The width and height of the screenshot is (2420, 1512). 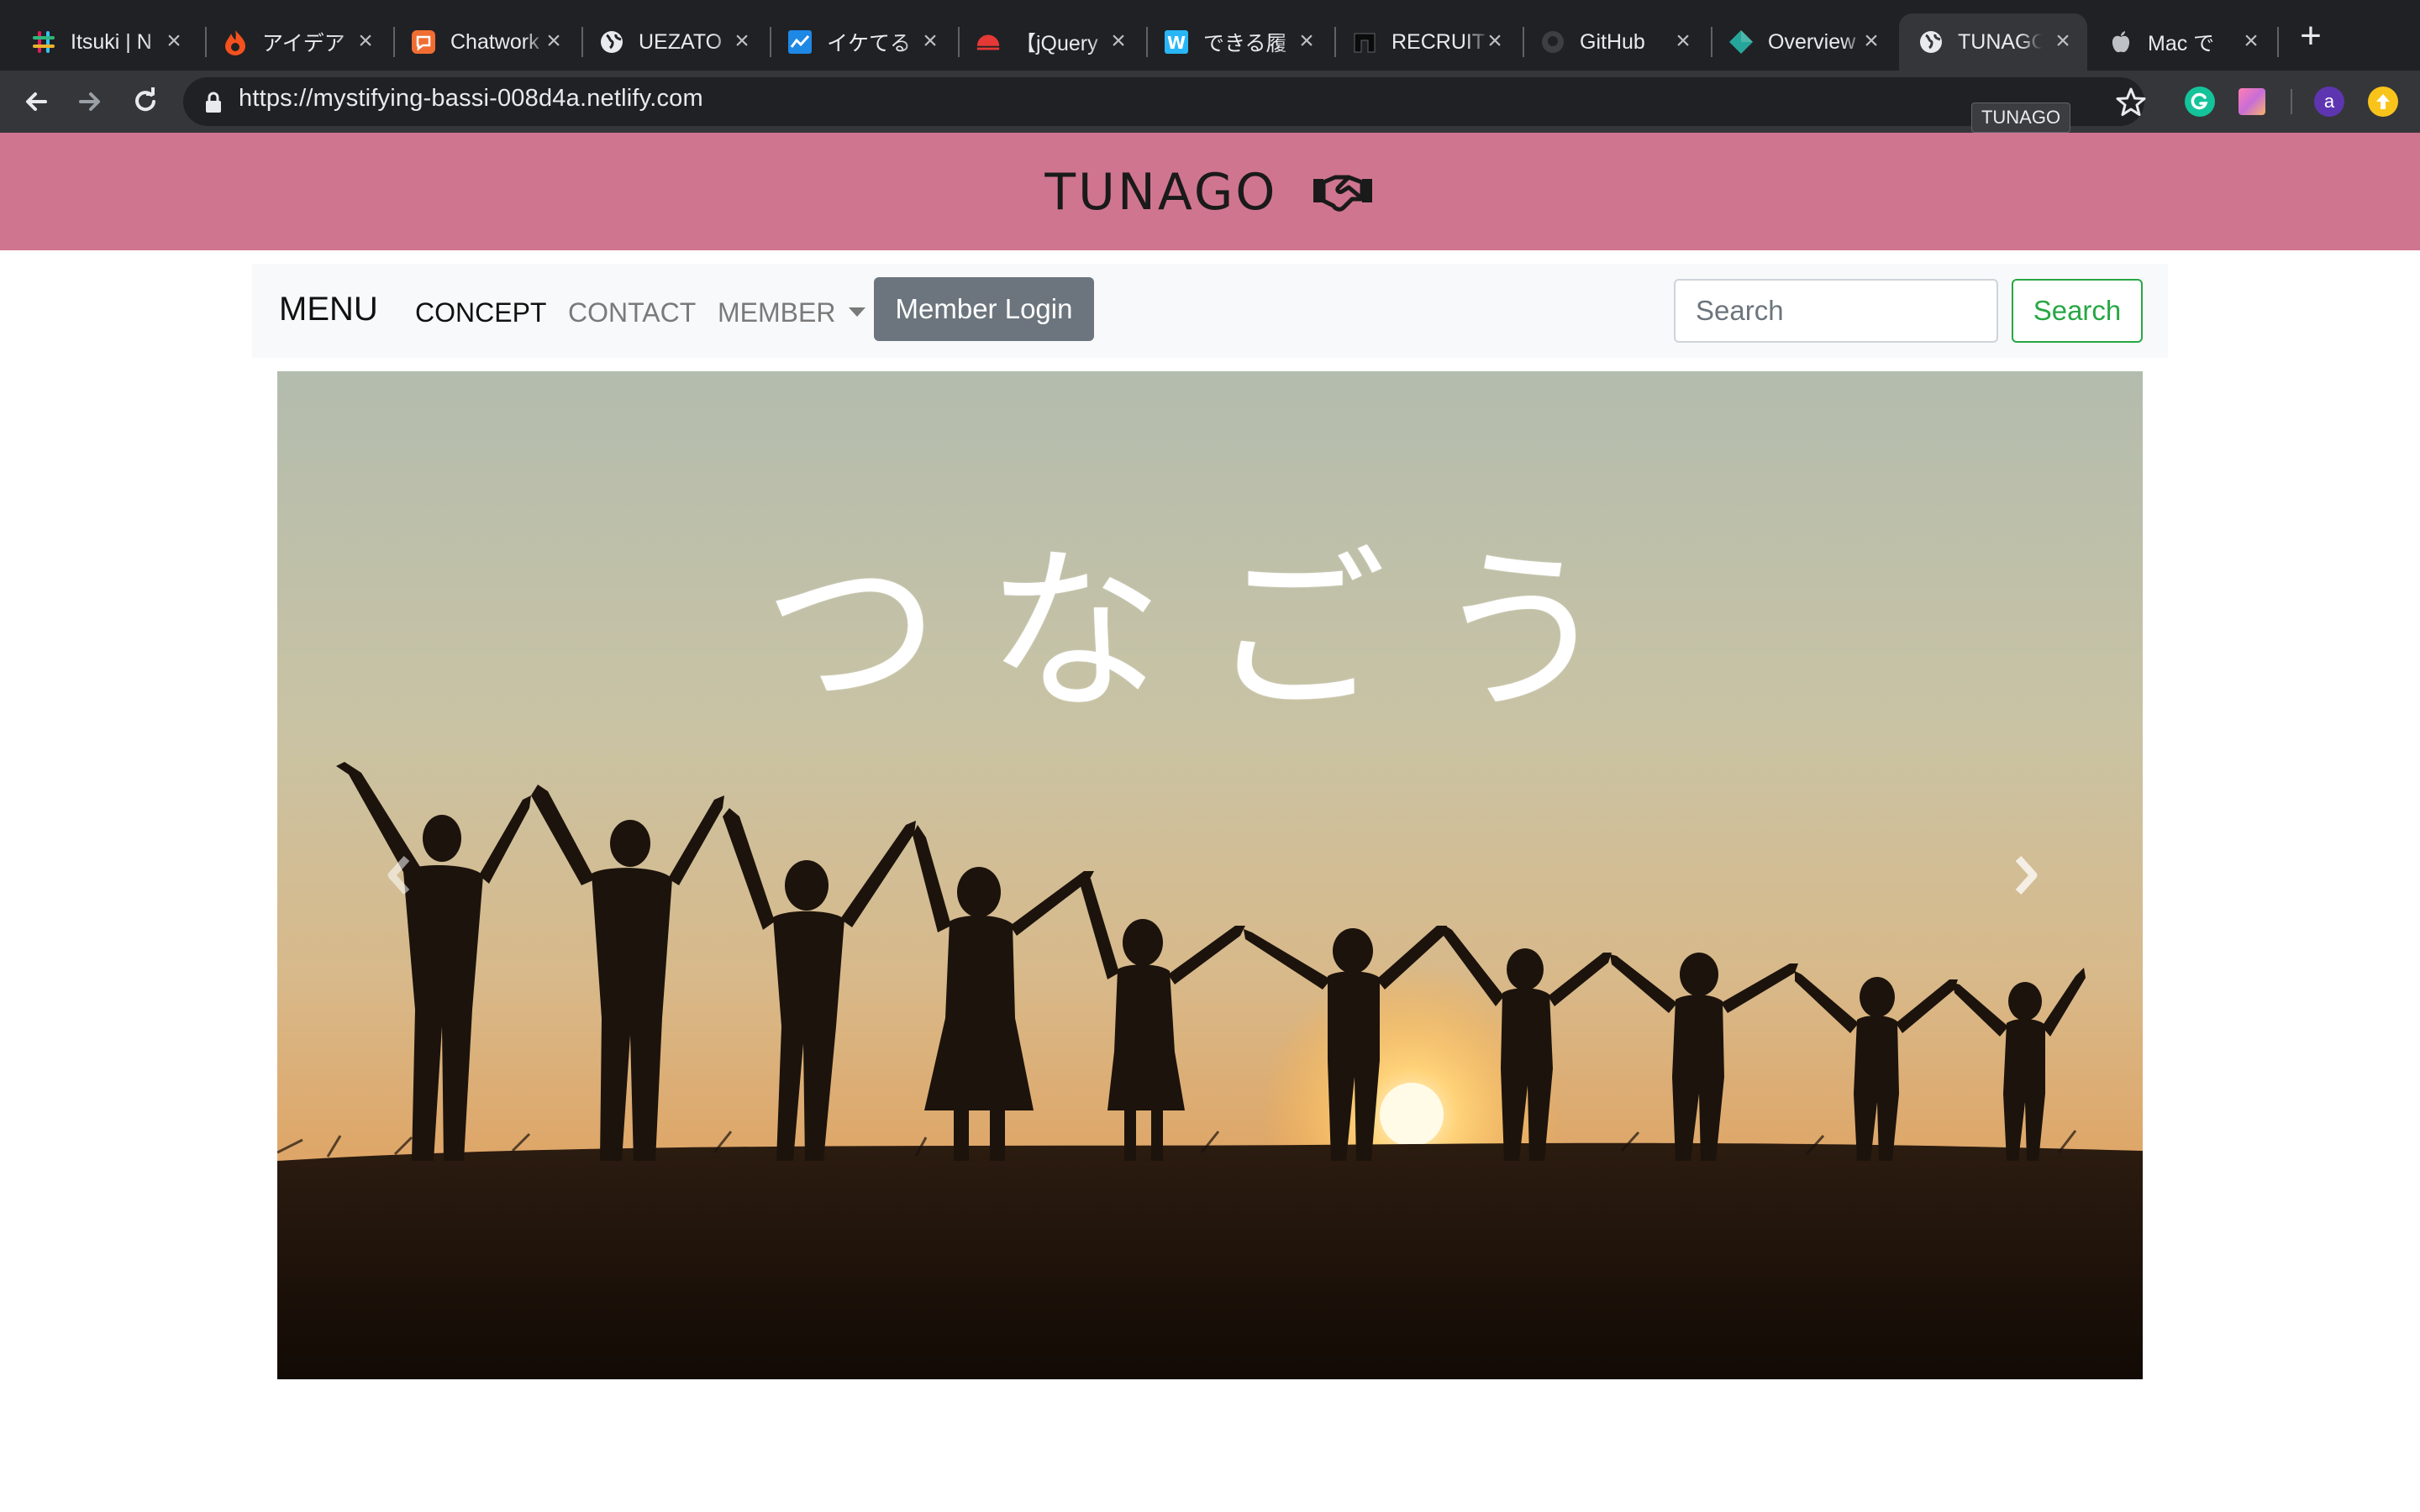 I want to click on nav-link-contact: CONTACT, so click(x=632, y=312).